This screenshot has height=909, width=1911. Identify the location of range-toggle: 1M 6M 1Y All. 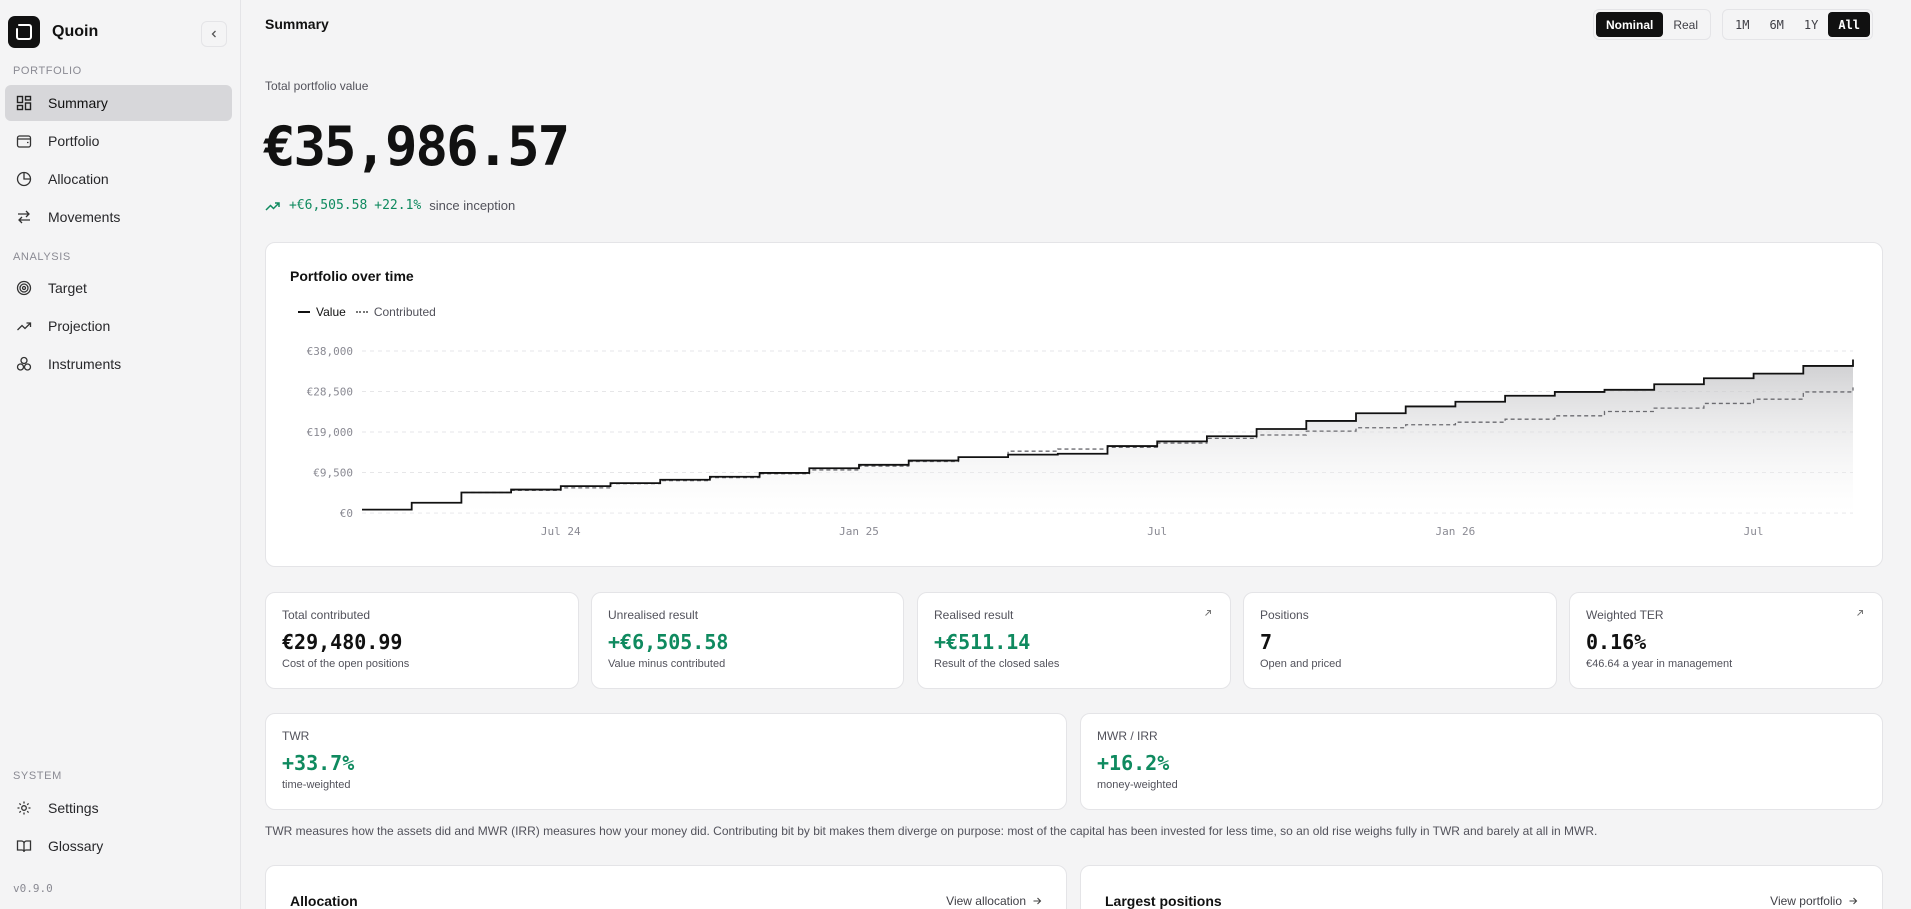
(1798, 24).